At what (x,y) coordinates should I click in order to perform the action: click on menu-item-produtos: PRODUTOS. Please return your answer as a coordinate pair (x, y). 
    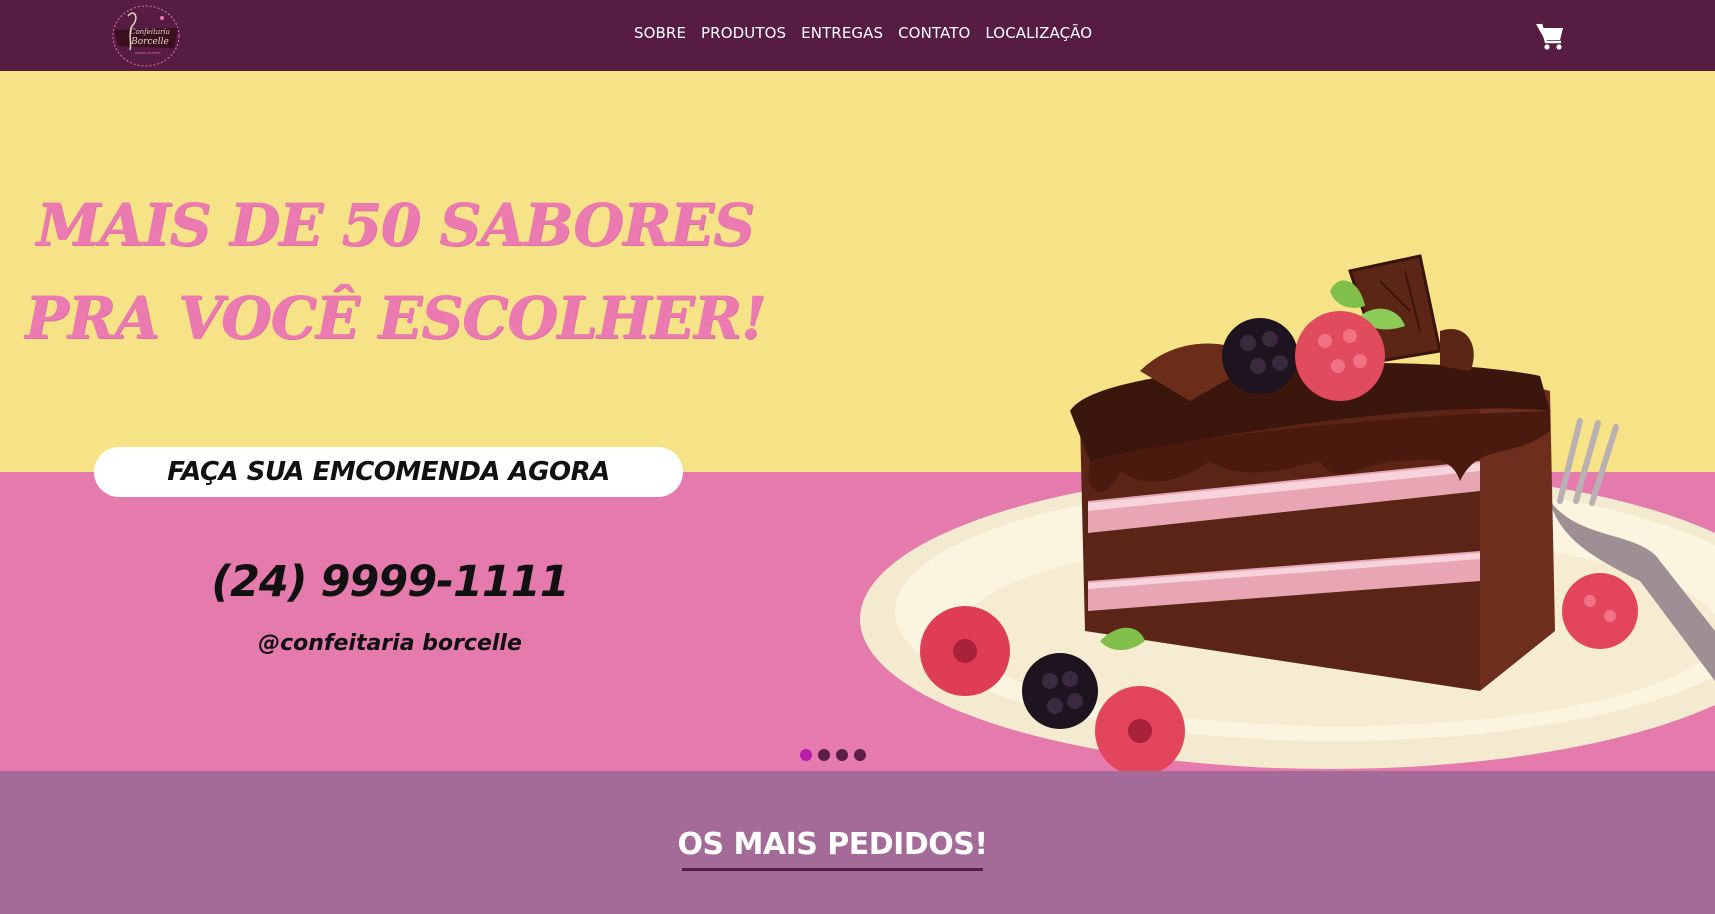
    Looking at the image, I should click on (743, 33).